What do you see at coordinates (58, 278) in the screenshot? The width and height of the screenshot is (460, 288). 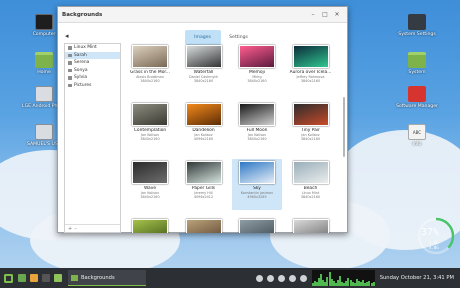 I see `files-icon` at bounding box center [58, 278].